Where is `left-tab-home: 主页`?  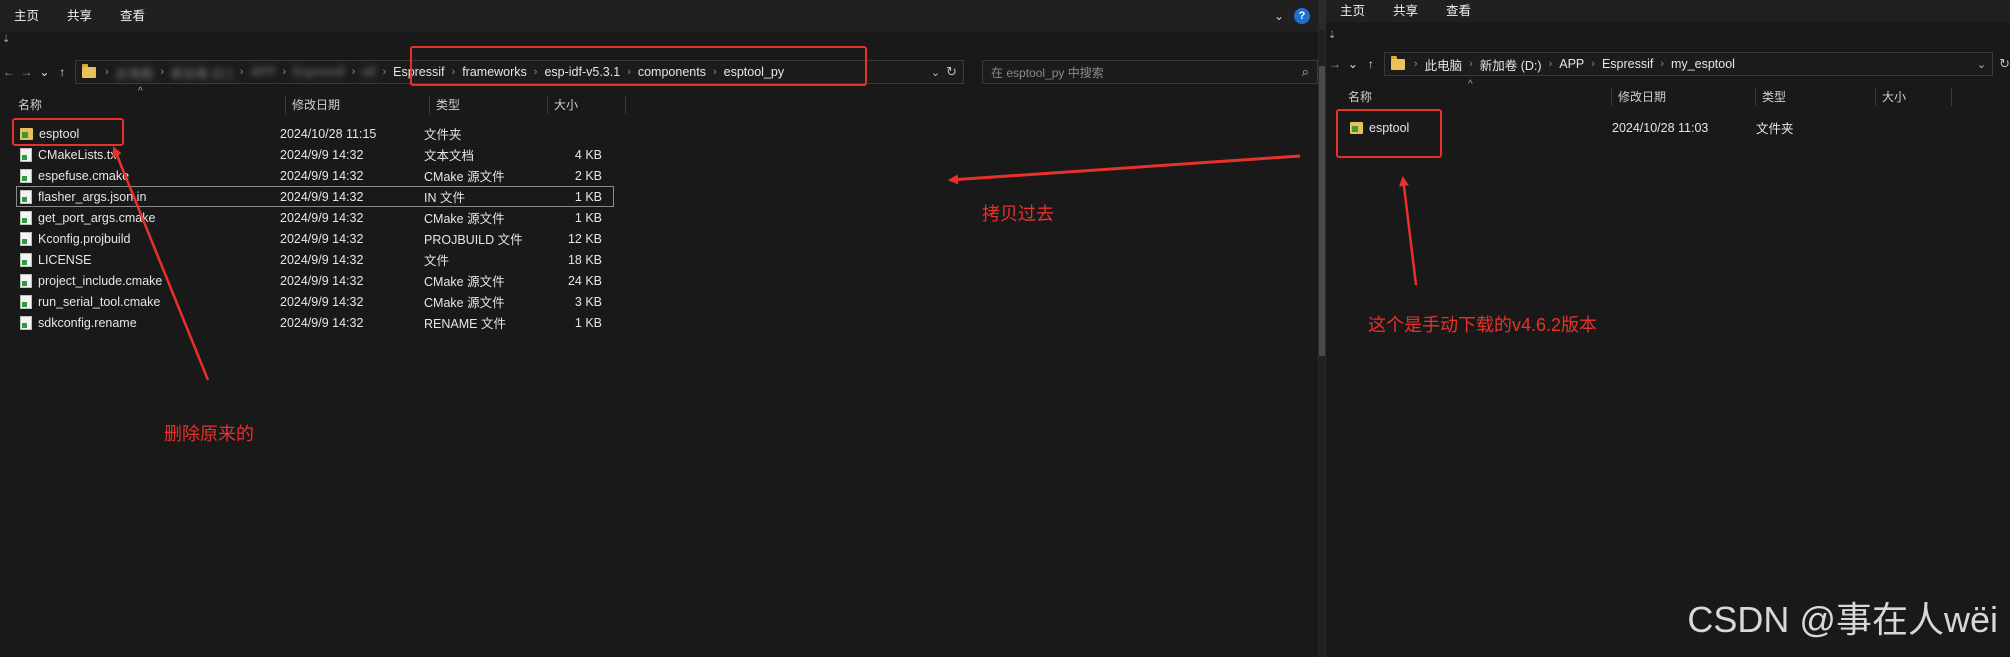
left-tab-home: 主页 is located at coordinates (26, 16).